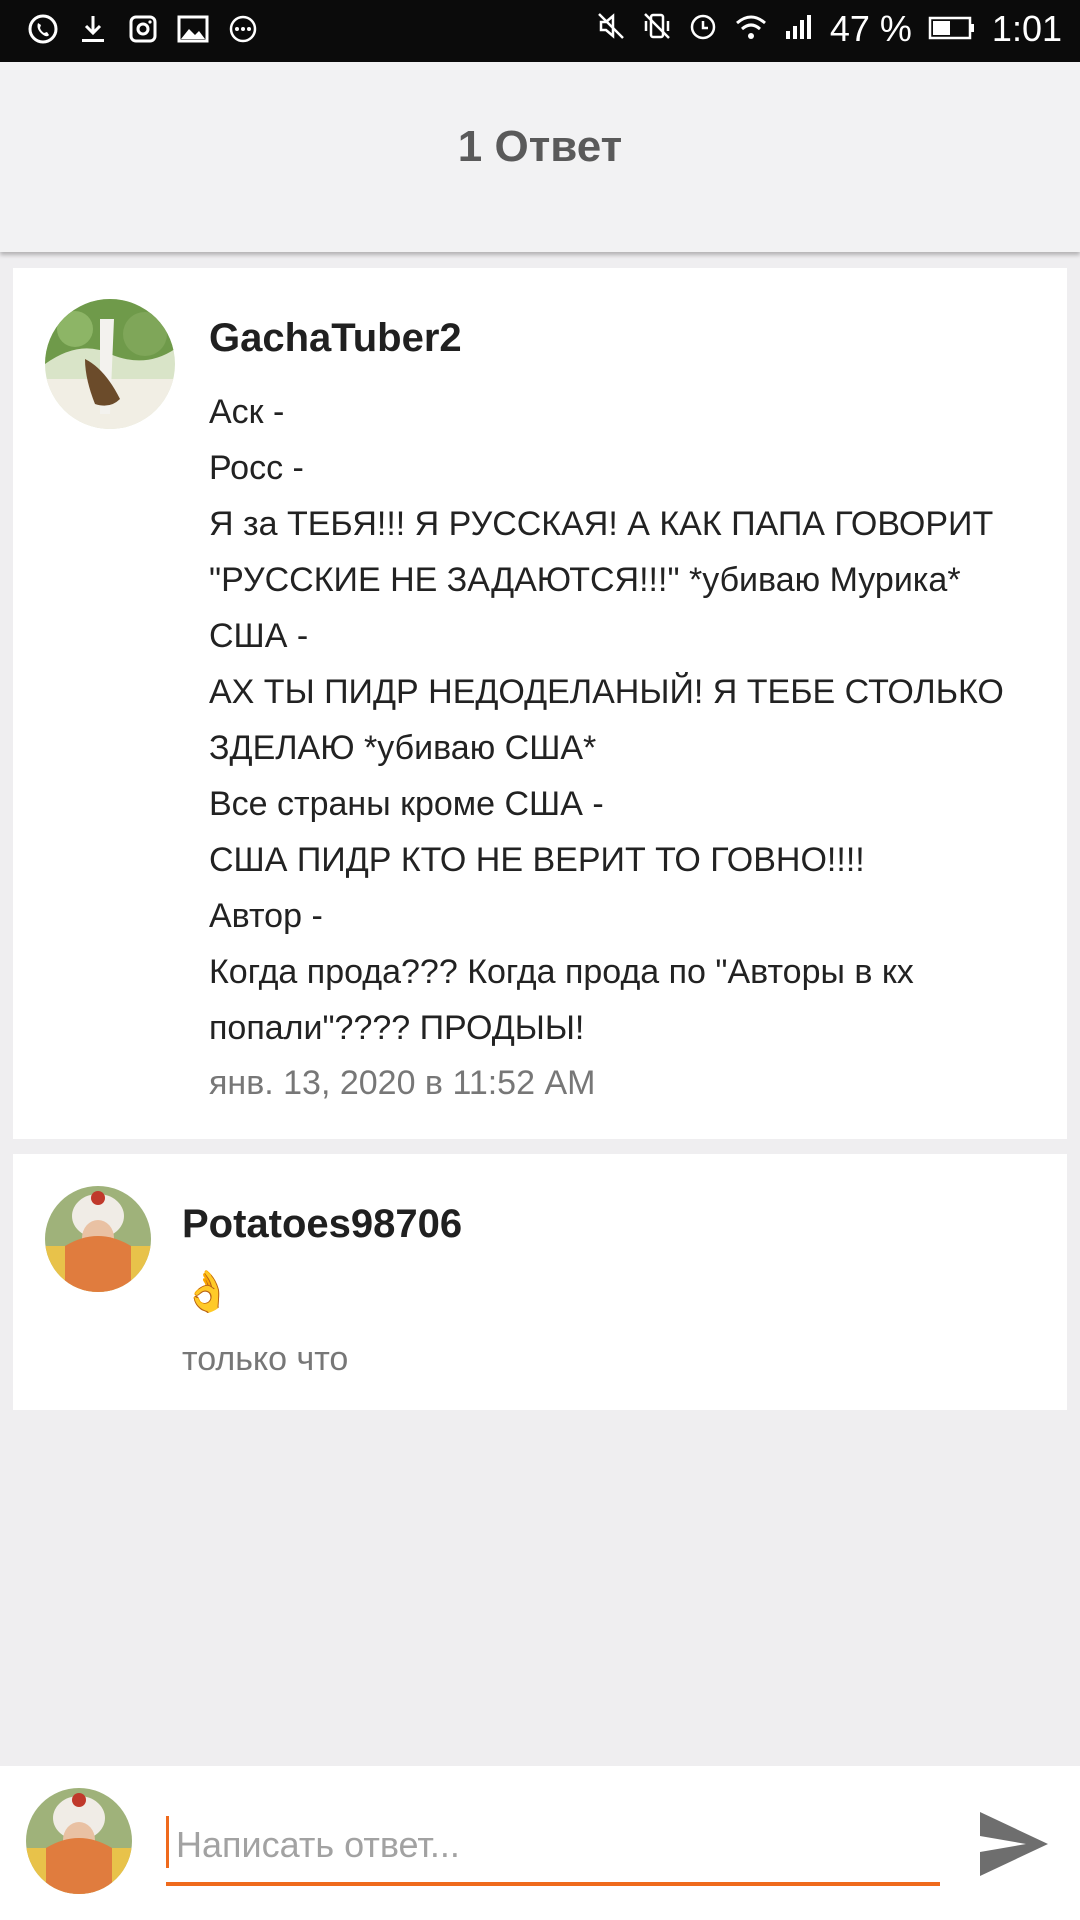  I want to click on comment-line: АХ ТЫ ПИДР НЕДОДЕЛАНЫЙ! Я ТЕБЕ СТОЛЬКО, so click(606, 692).